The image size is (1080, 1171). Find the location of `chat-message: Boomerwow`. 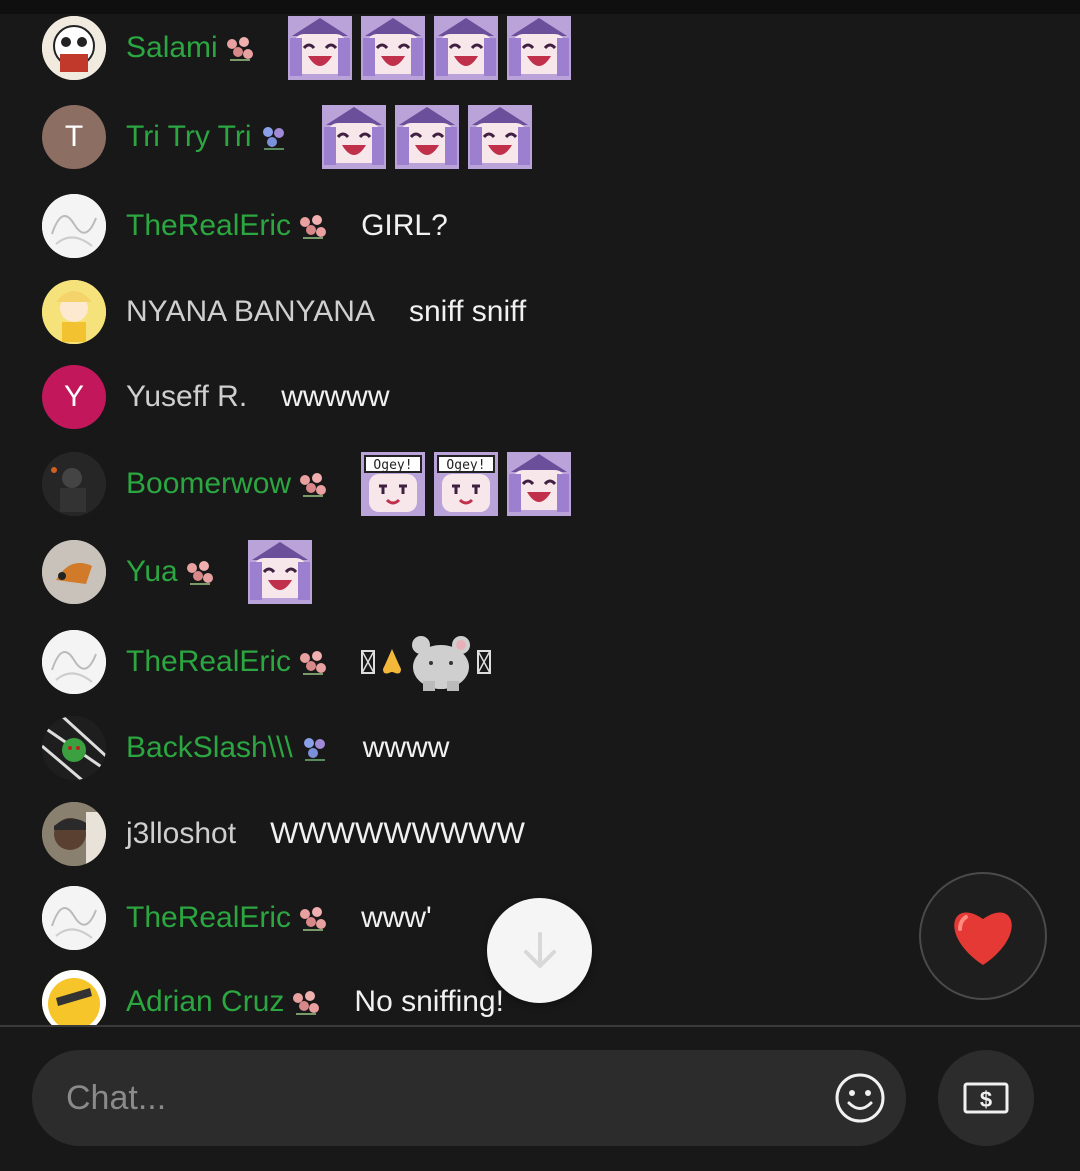

chat-message: Boomerwow is located at coordinates (311, 484).